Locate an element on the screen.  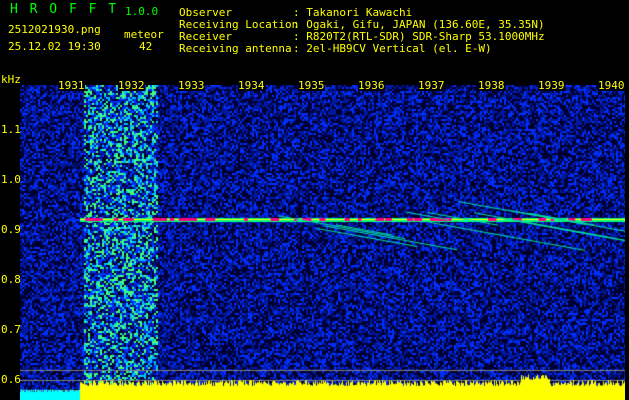
app-title: H R O F F T is located at coordinates (64, 9).